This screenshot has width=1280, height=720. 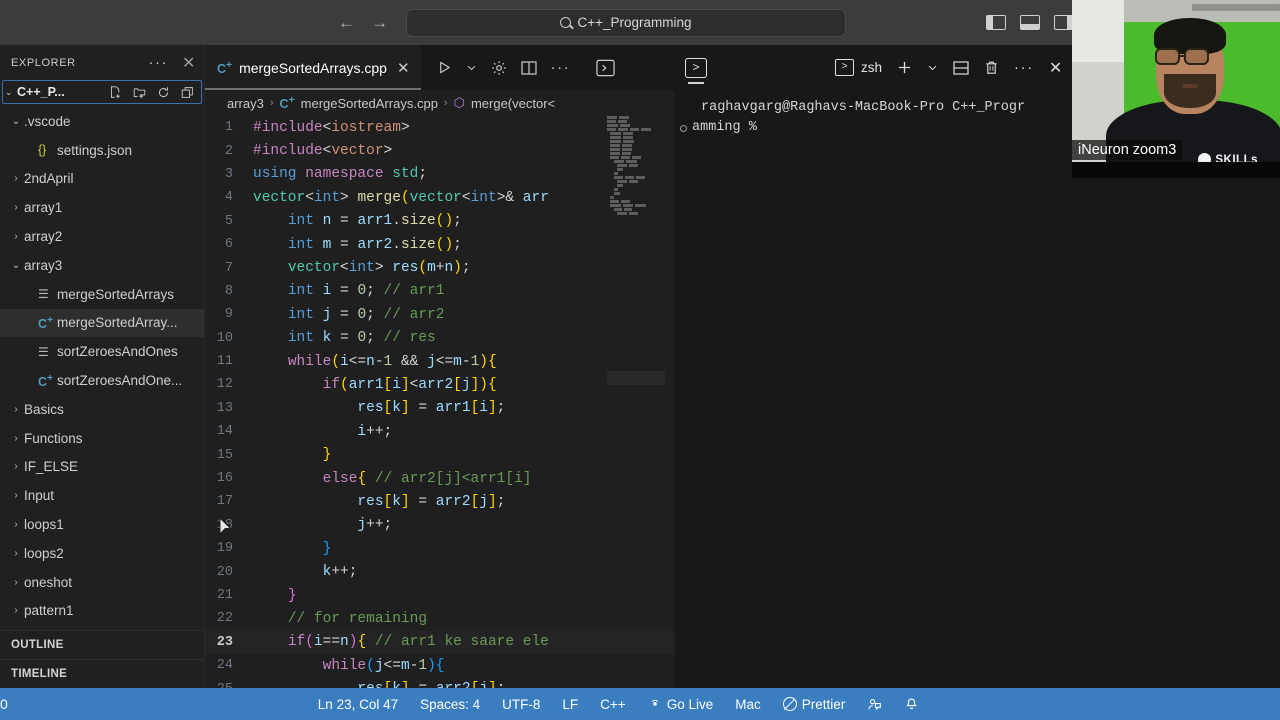 What do you see at coordinates (102, 611) in the screenshot?
I see `tree-item: › pattern1` at bounding box center [102, 611].